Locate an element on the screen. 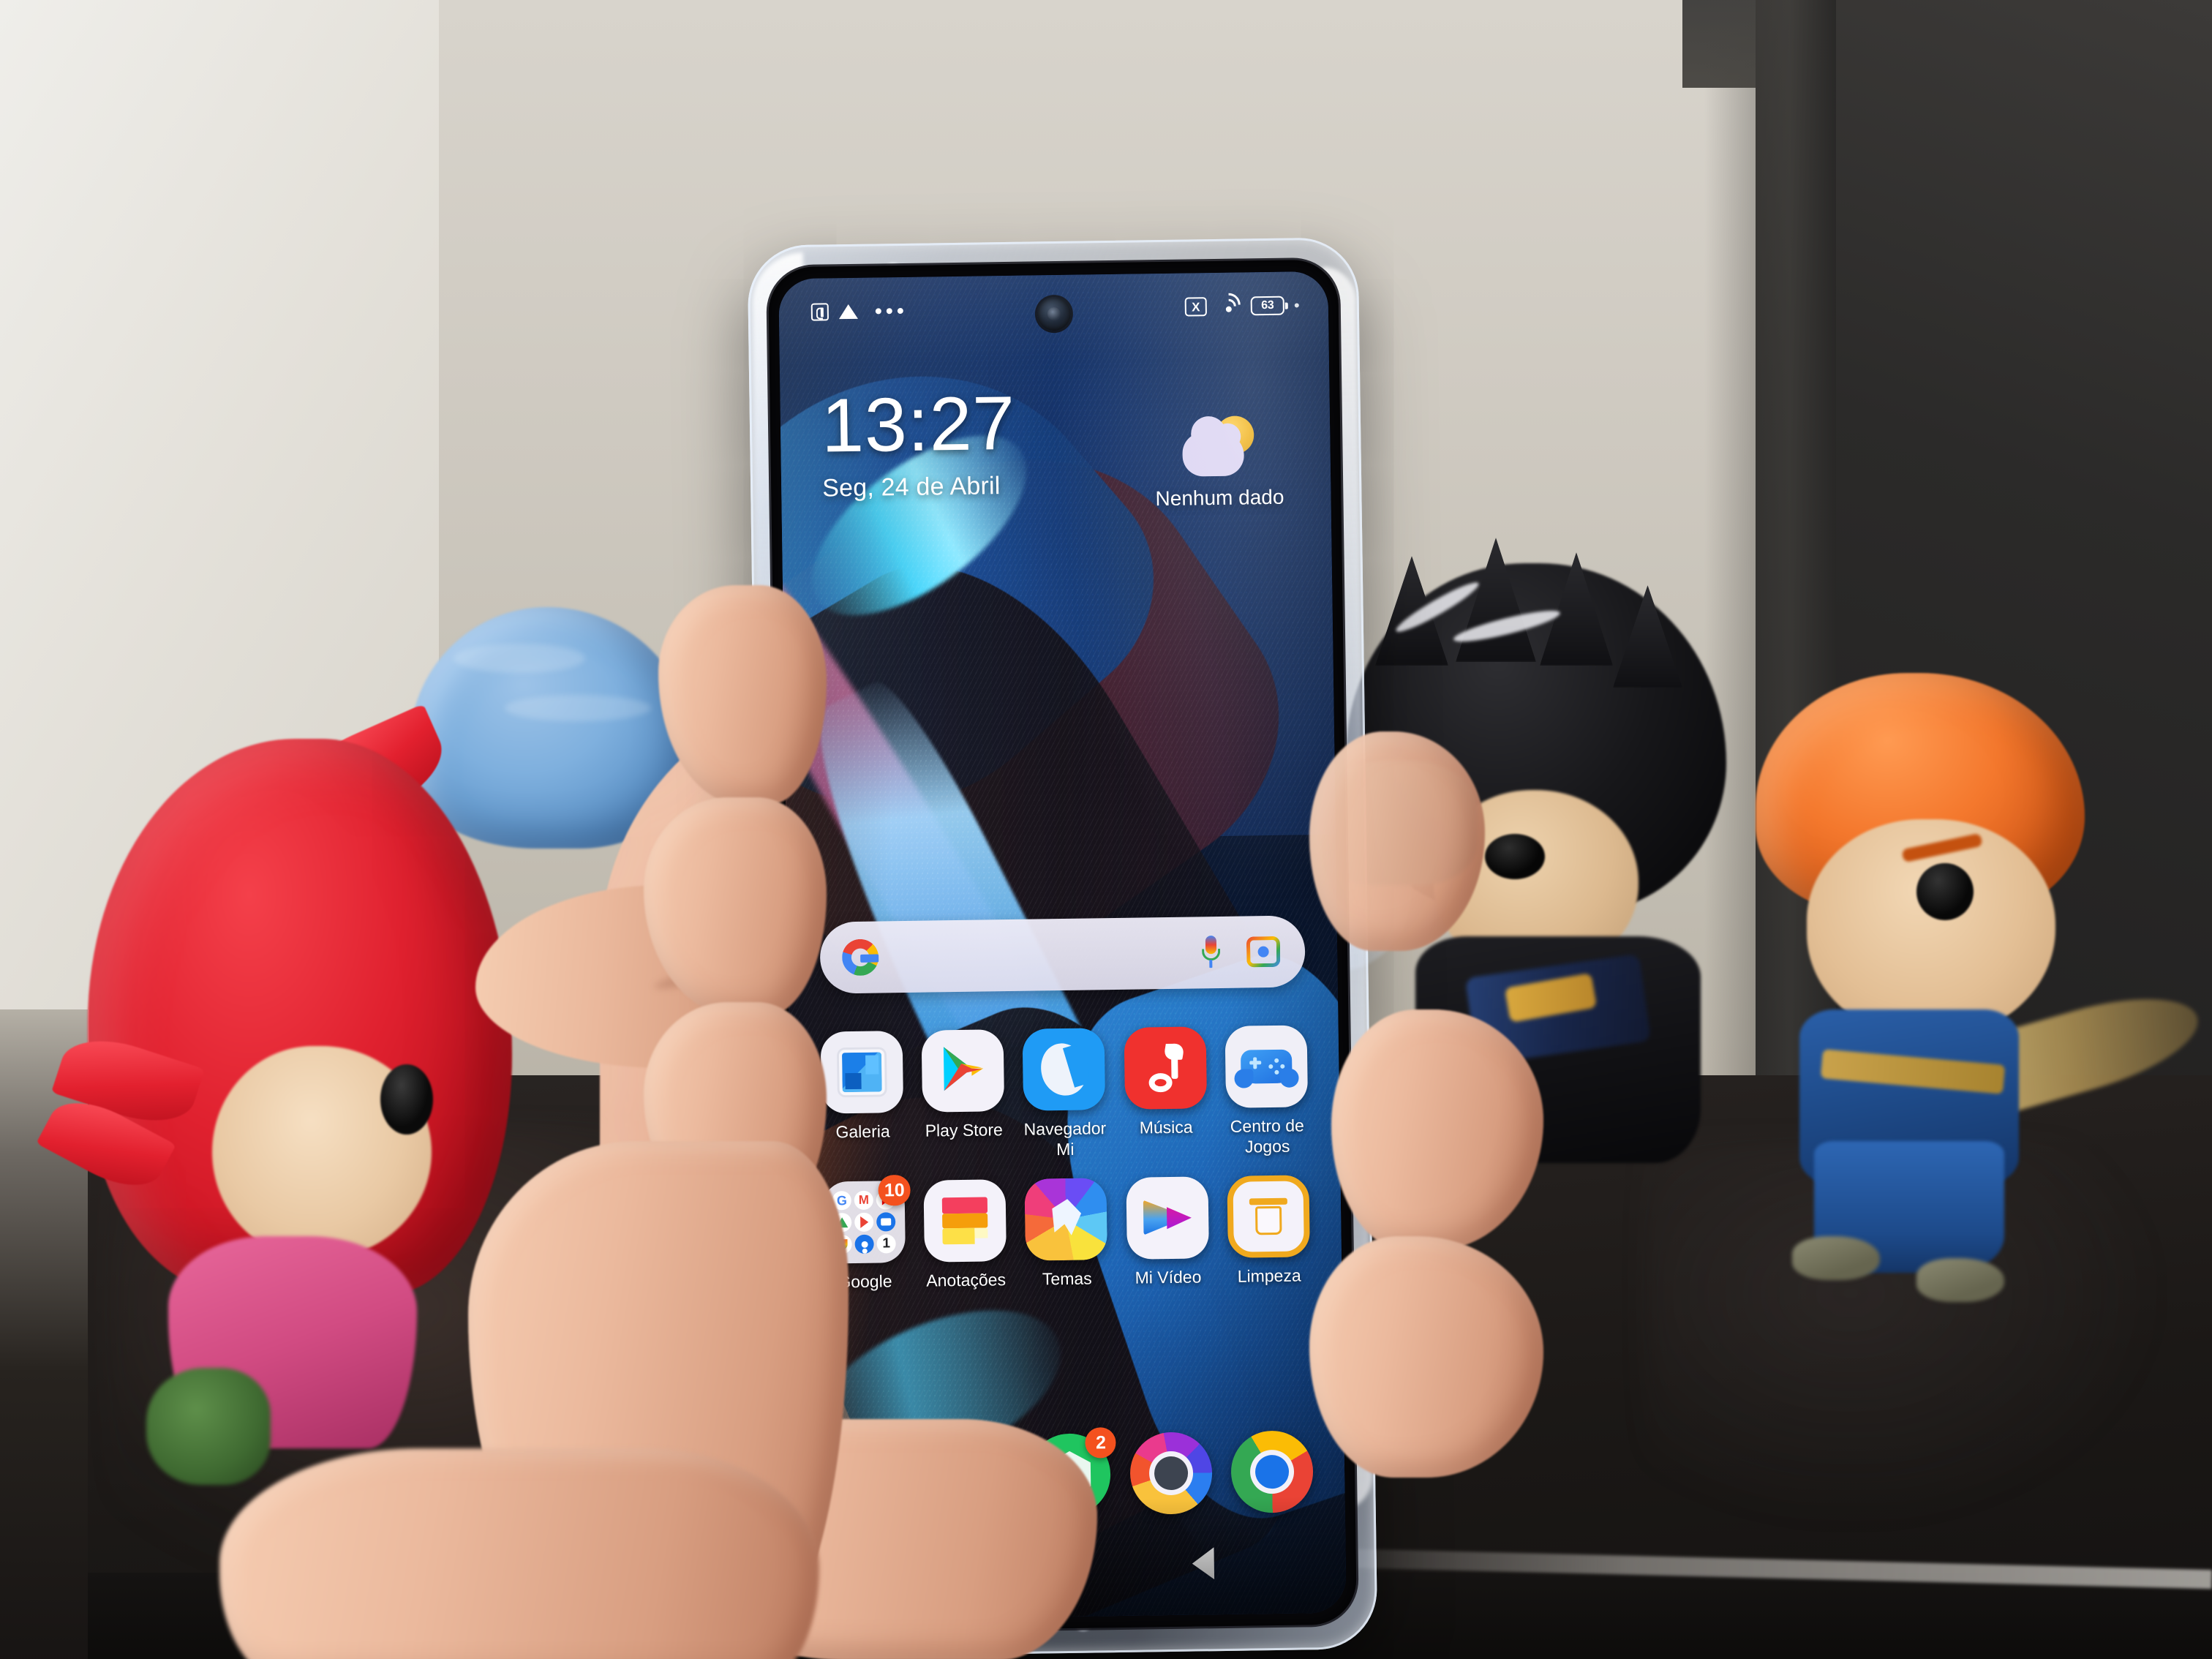 This screenshot has width=2212, height=1659. battery-percent-label: 63 is located at coordinates (1267, 305).